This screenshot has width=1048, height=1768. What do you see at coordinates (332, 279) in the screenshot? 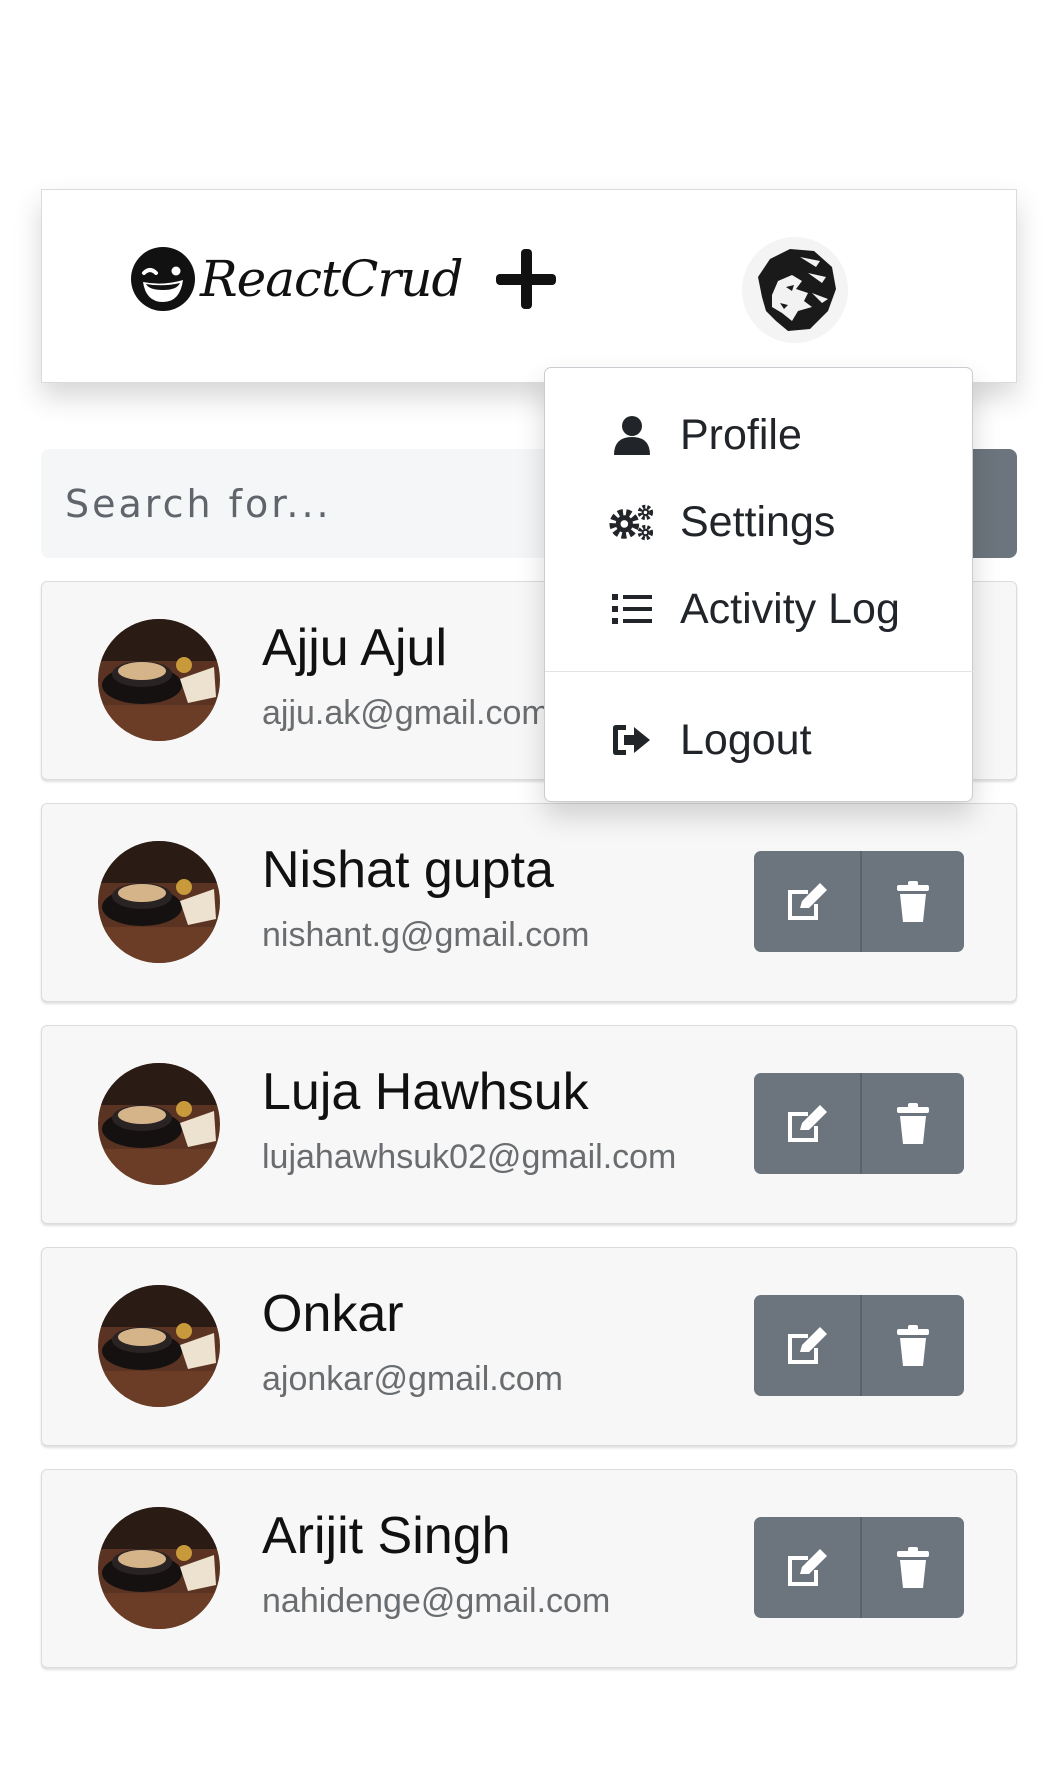
I see `brand-name: ReactCrud` at bounding box center [332, 279].